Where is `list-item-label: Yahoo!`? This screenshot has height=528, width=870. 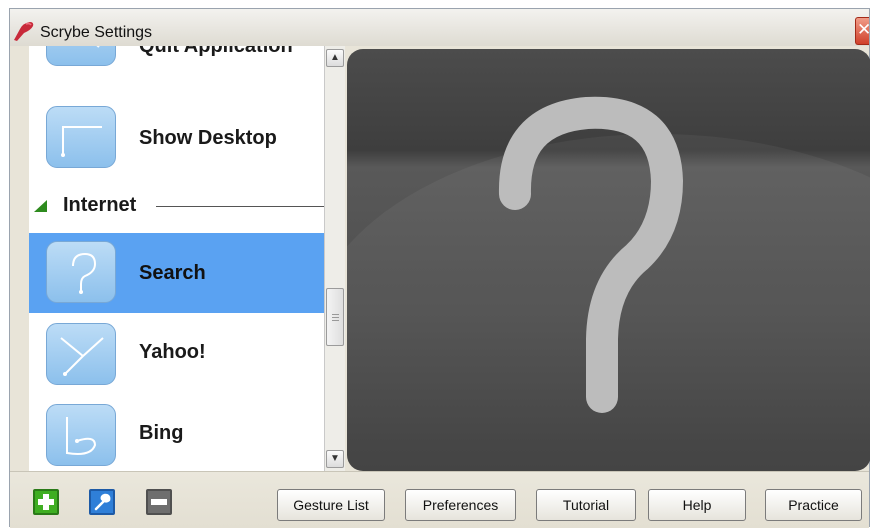
list-item-label: Yahoo! is located at coordinates (172, 352).